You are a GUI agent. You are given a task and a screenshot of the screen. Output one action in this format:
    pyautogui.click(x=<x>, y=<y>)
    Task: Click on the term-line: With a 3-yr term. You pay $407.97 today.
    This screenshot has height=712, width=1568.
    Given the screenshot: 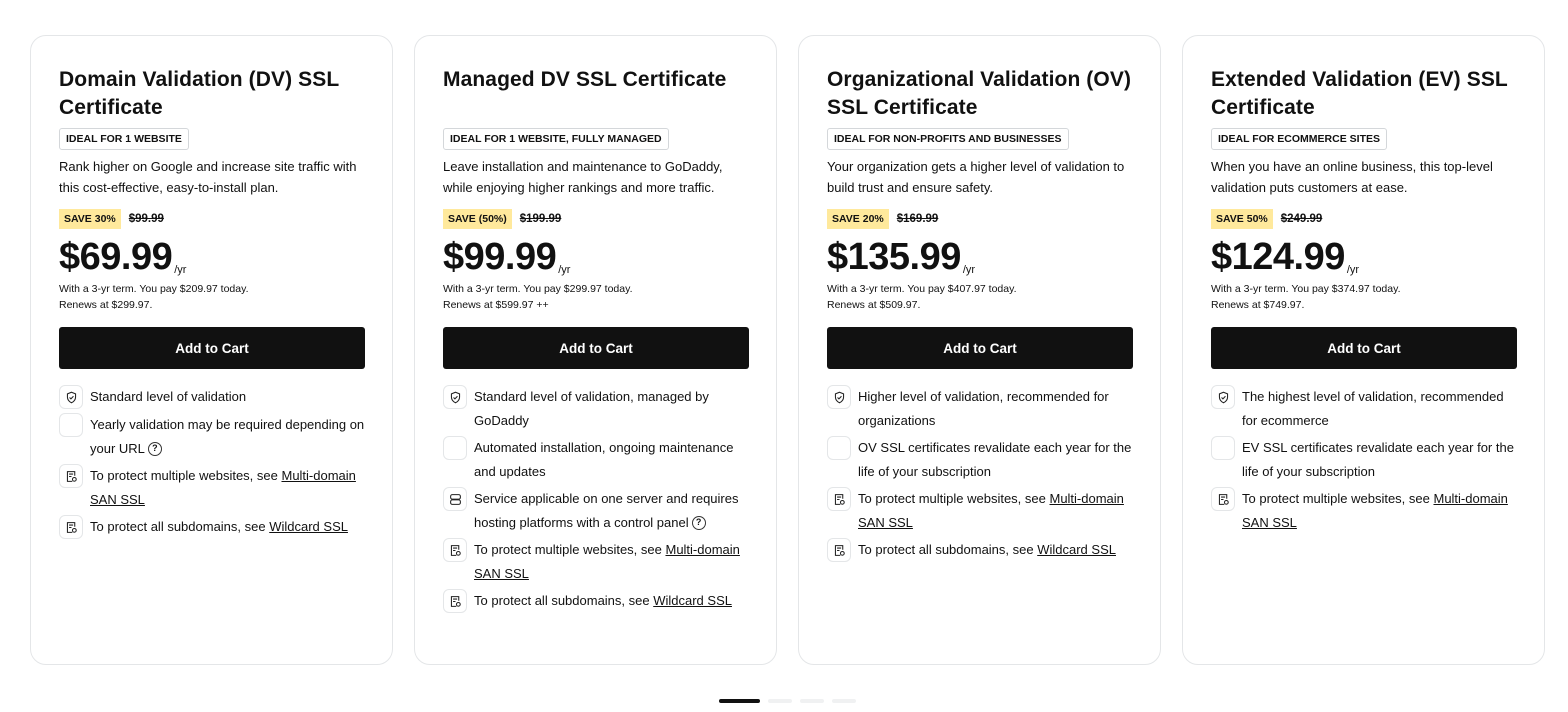 What is the action you would take?
    pyautogui.click(x=922, y=289)
    